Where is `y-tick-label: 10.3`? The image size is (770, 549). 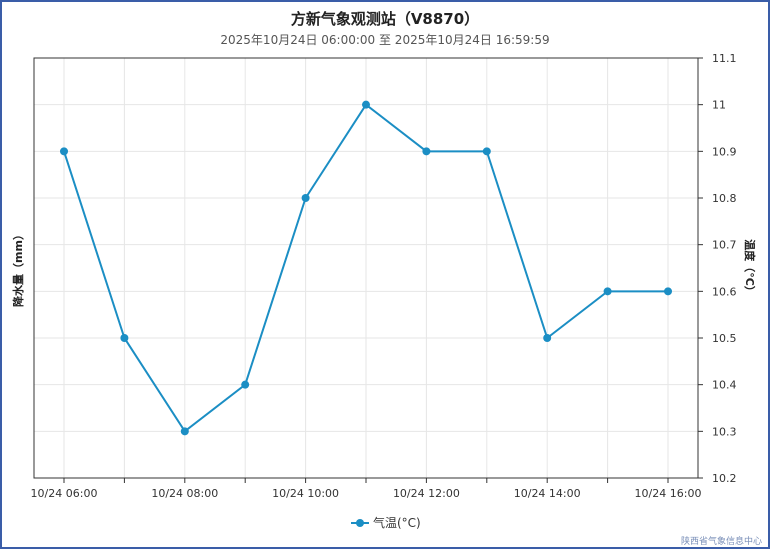 y-tick-label: 10.3 is located at coordinates (724, 431).